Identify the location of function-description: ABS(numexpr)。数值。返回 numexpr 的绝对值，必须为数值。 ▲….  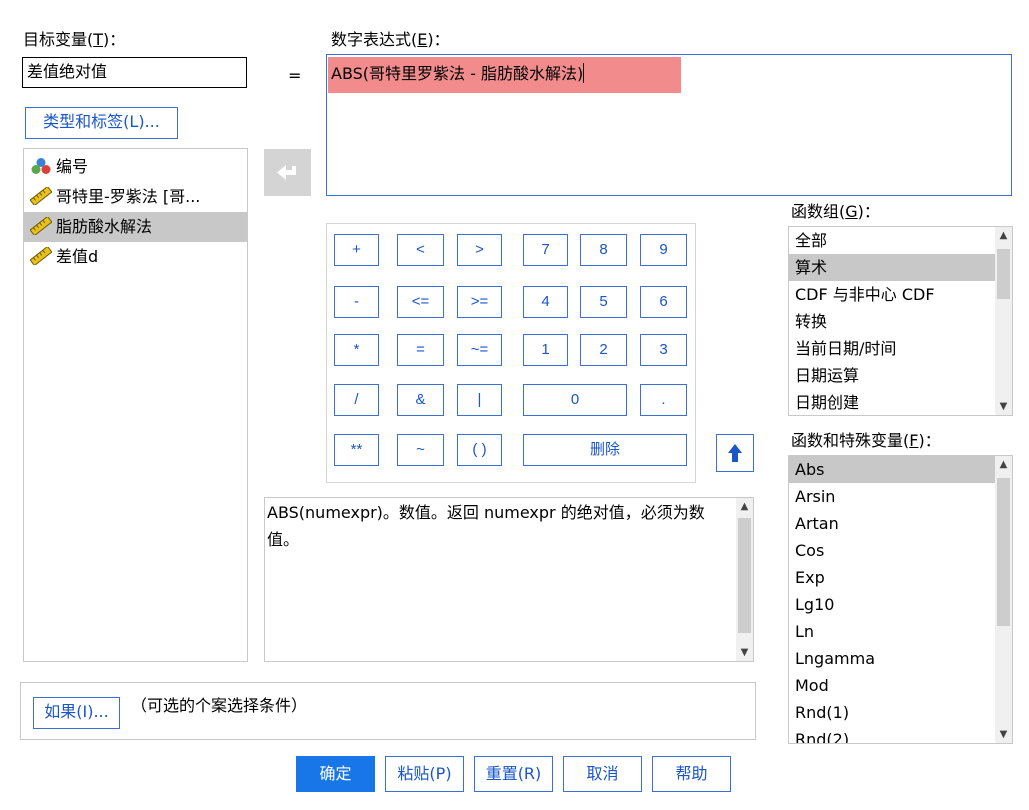
(509, 579).